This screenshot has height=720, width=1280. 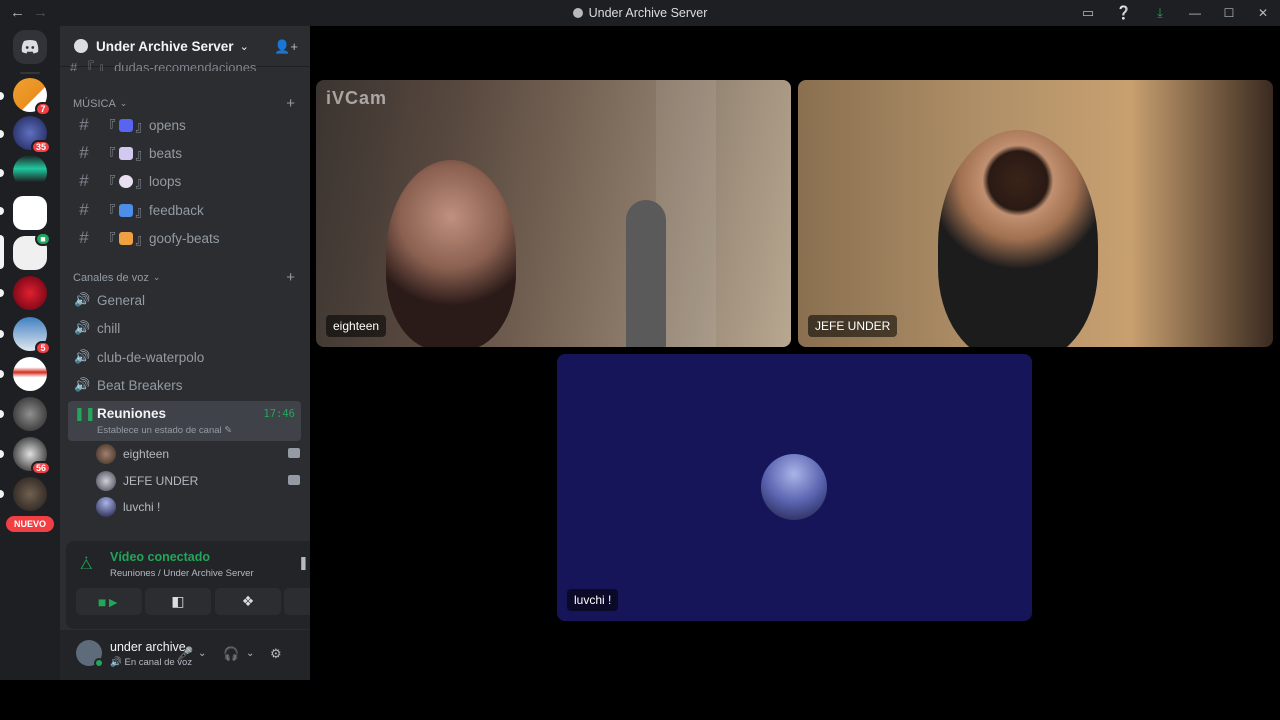 I want to click on category-music-label: MÚSICA, so click(x=94, y=103).